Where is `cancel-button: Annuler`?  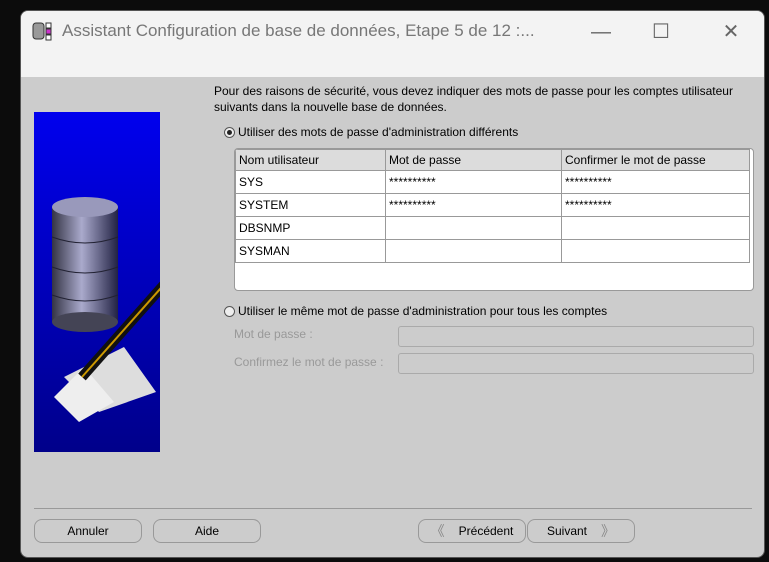
cancel-button: Annuler is located at coordinates (88, 531).